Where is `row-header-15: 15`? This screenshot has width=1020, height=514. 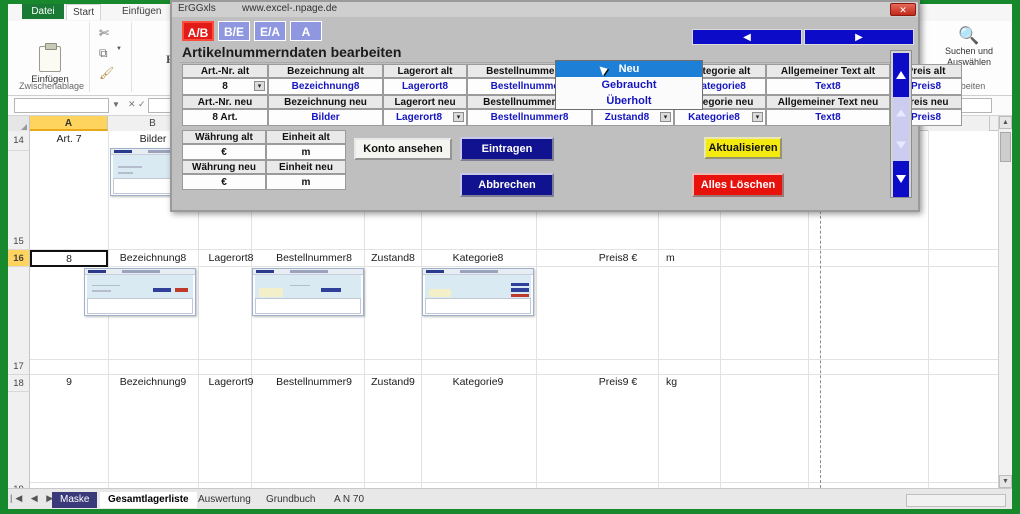 row-header-15: 15 is located at coordinates (19, 242).